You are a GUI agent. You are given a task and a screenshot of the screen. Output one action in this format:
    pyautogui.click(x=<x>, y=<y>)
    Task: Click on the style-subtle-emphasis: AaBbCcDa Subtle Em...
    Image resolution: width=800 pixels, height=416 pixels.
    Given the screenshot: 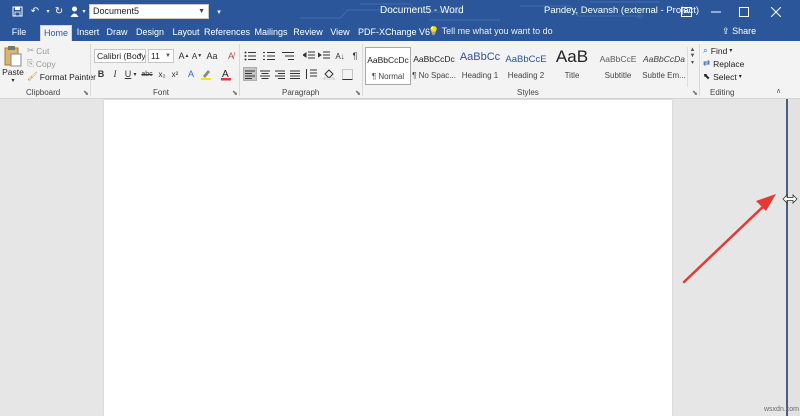 What is the action you would take?
    pyautogui.click(x=664, y=66)
    